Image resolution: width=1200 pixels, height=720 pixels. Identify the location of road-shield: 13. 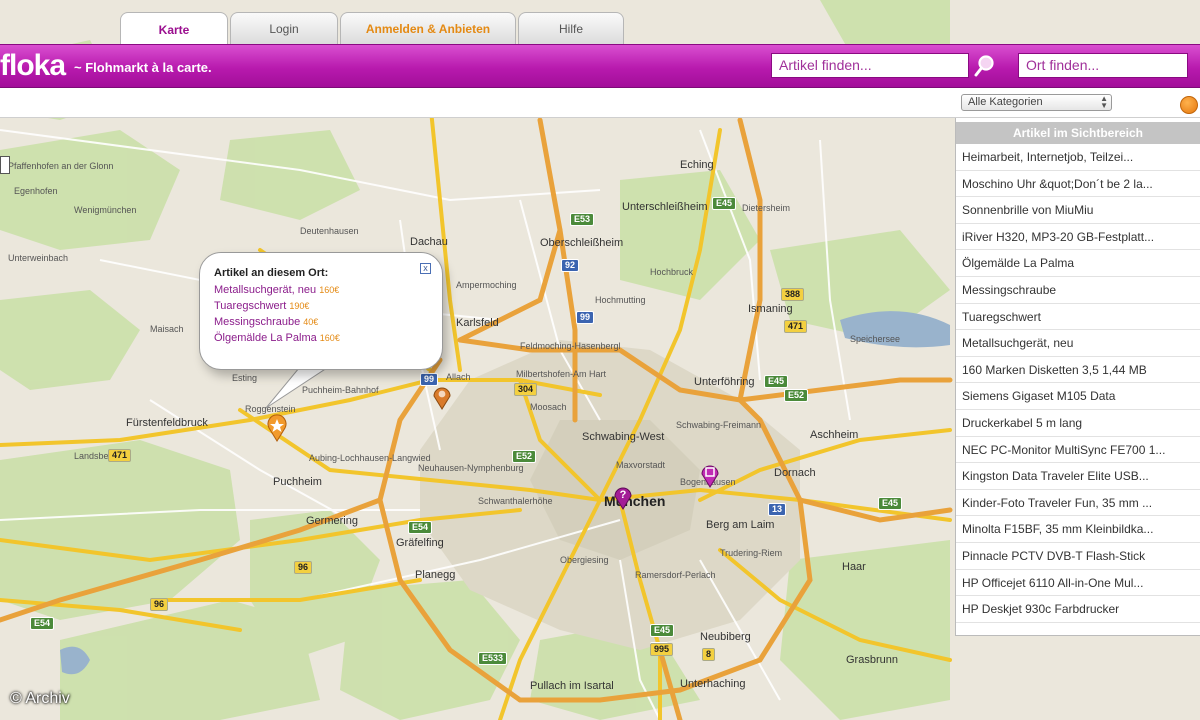
(777, 509).